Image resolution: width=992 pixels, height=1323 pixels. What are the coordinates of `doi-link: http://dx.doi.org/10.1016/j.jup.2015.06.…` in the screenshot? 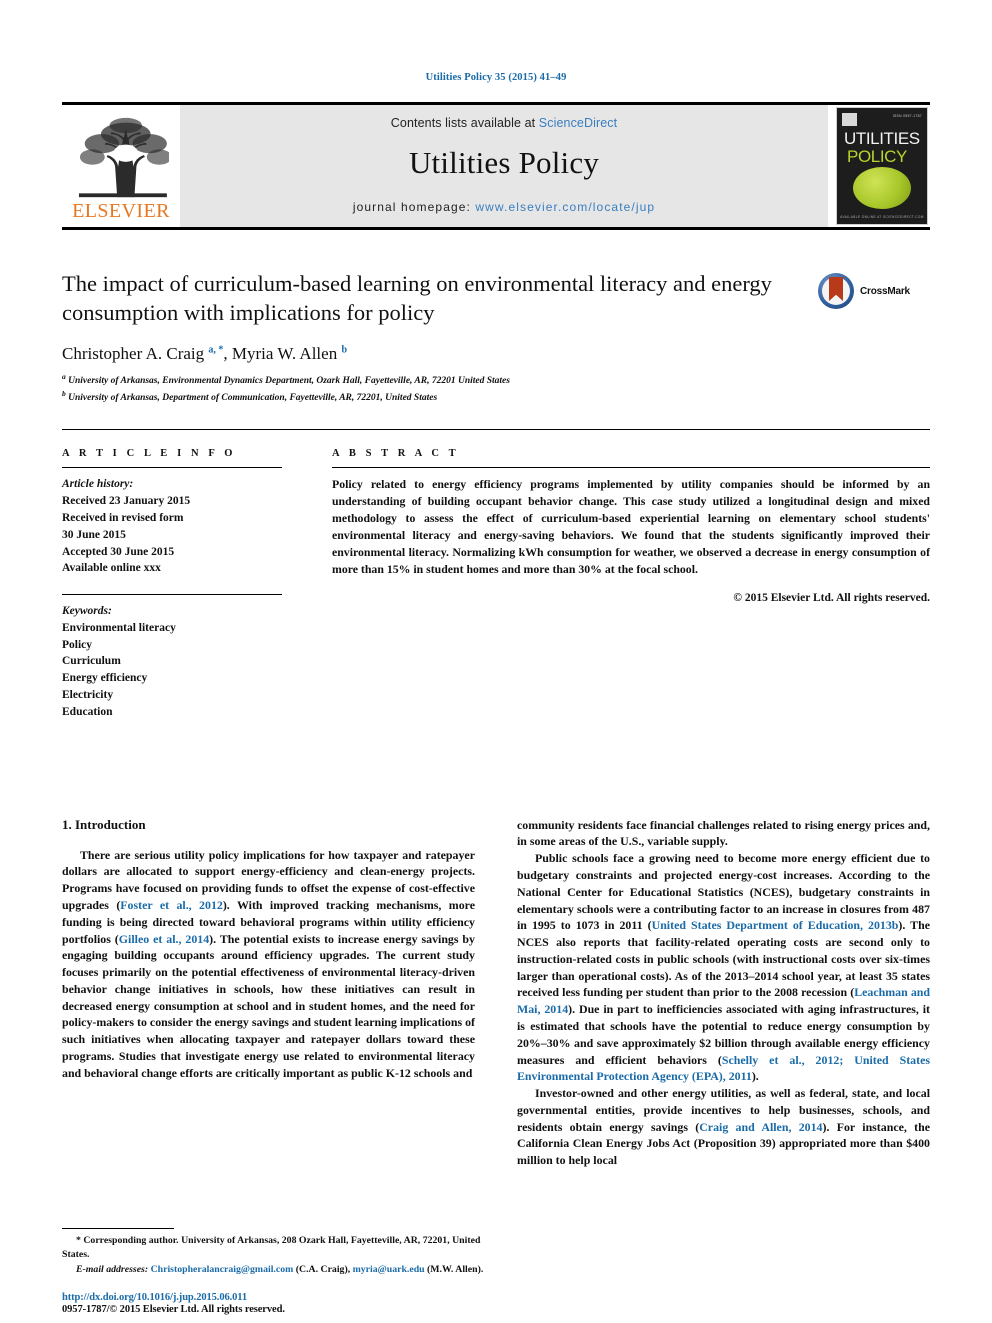 It's located at (277, 1297).